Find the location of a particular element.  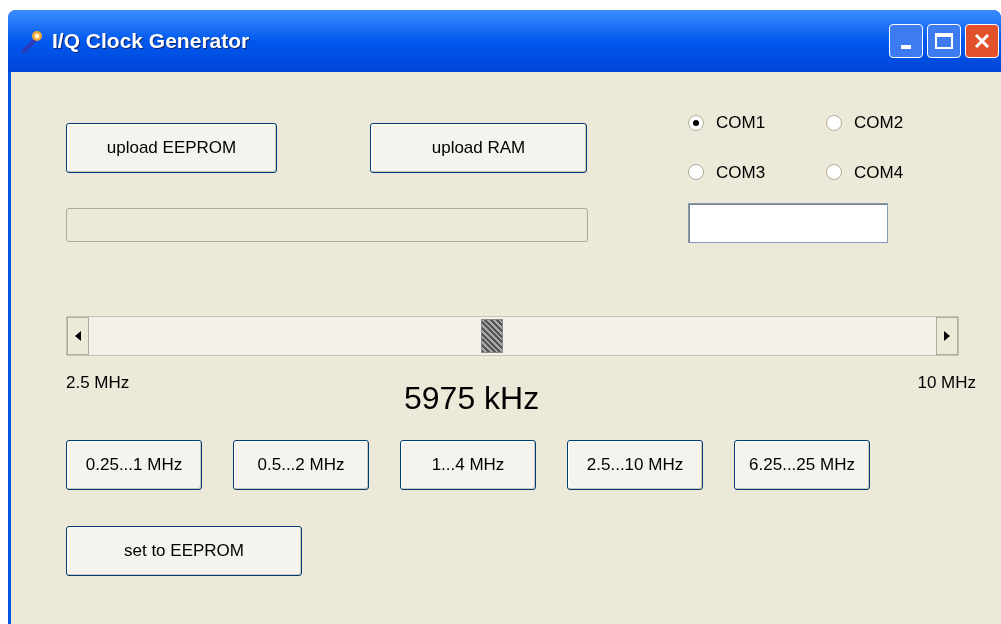

close-button is located at coordinates (982, 41).